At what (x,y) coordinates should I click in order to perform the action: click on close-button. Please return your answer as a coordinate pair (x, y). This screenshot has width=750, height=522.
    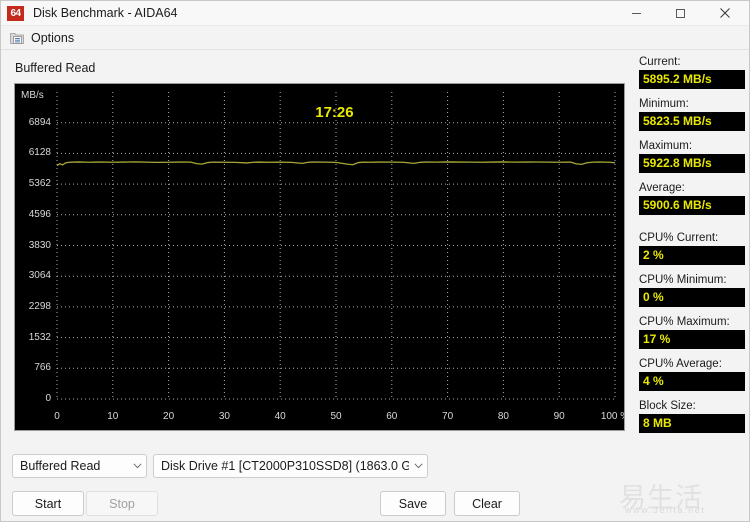
    Looking at the image, I should click on (724, 13).